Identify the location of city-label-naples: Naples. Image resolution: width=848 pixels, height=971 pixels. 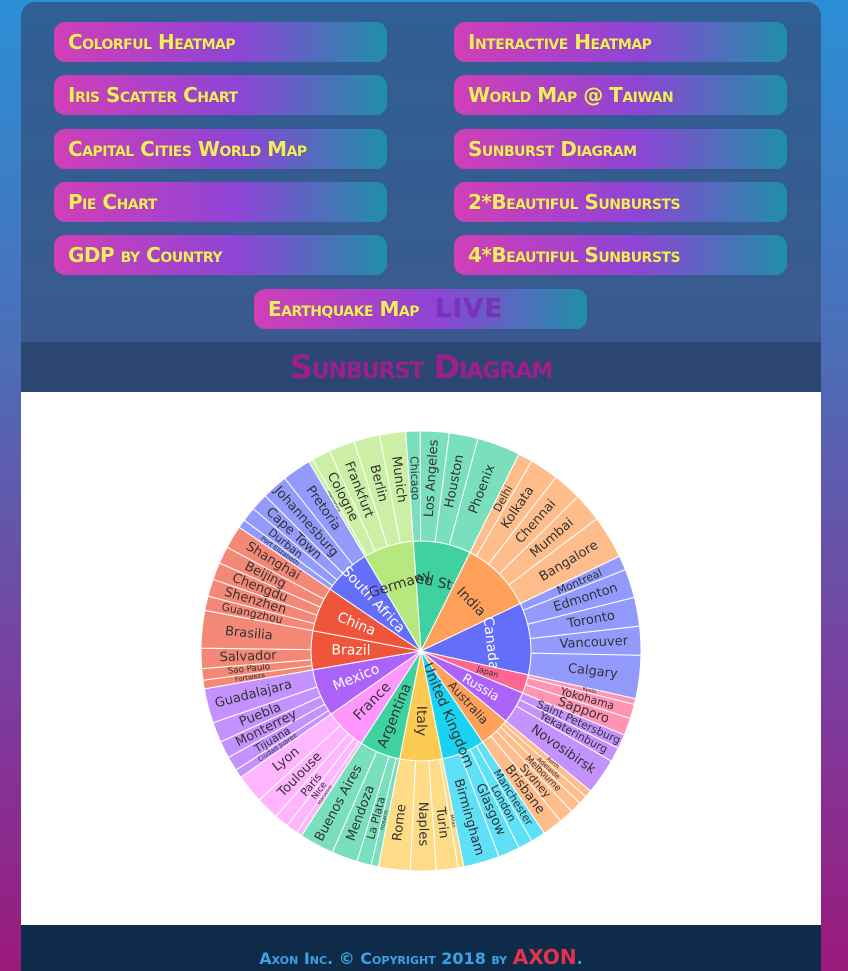
(422, 824).